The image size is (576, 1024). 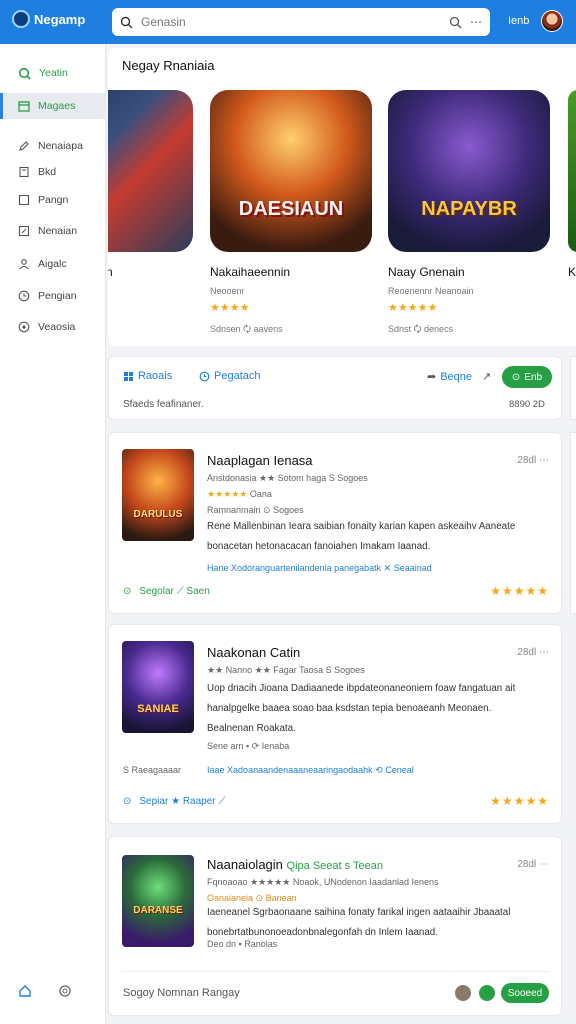 I want to click on sidebar-item-0: Yeatin, so click(x=53, y=73).